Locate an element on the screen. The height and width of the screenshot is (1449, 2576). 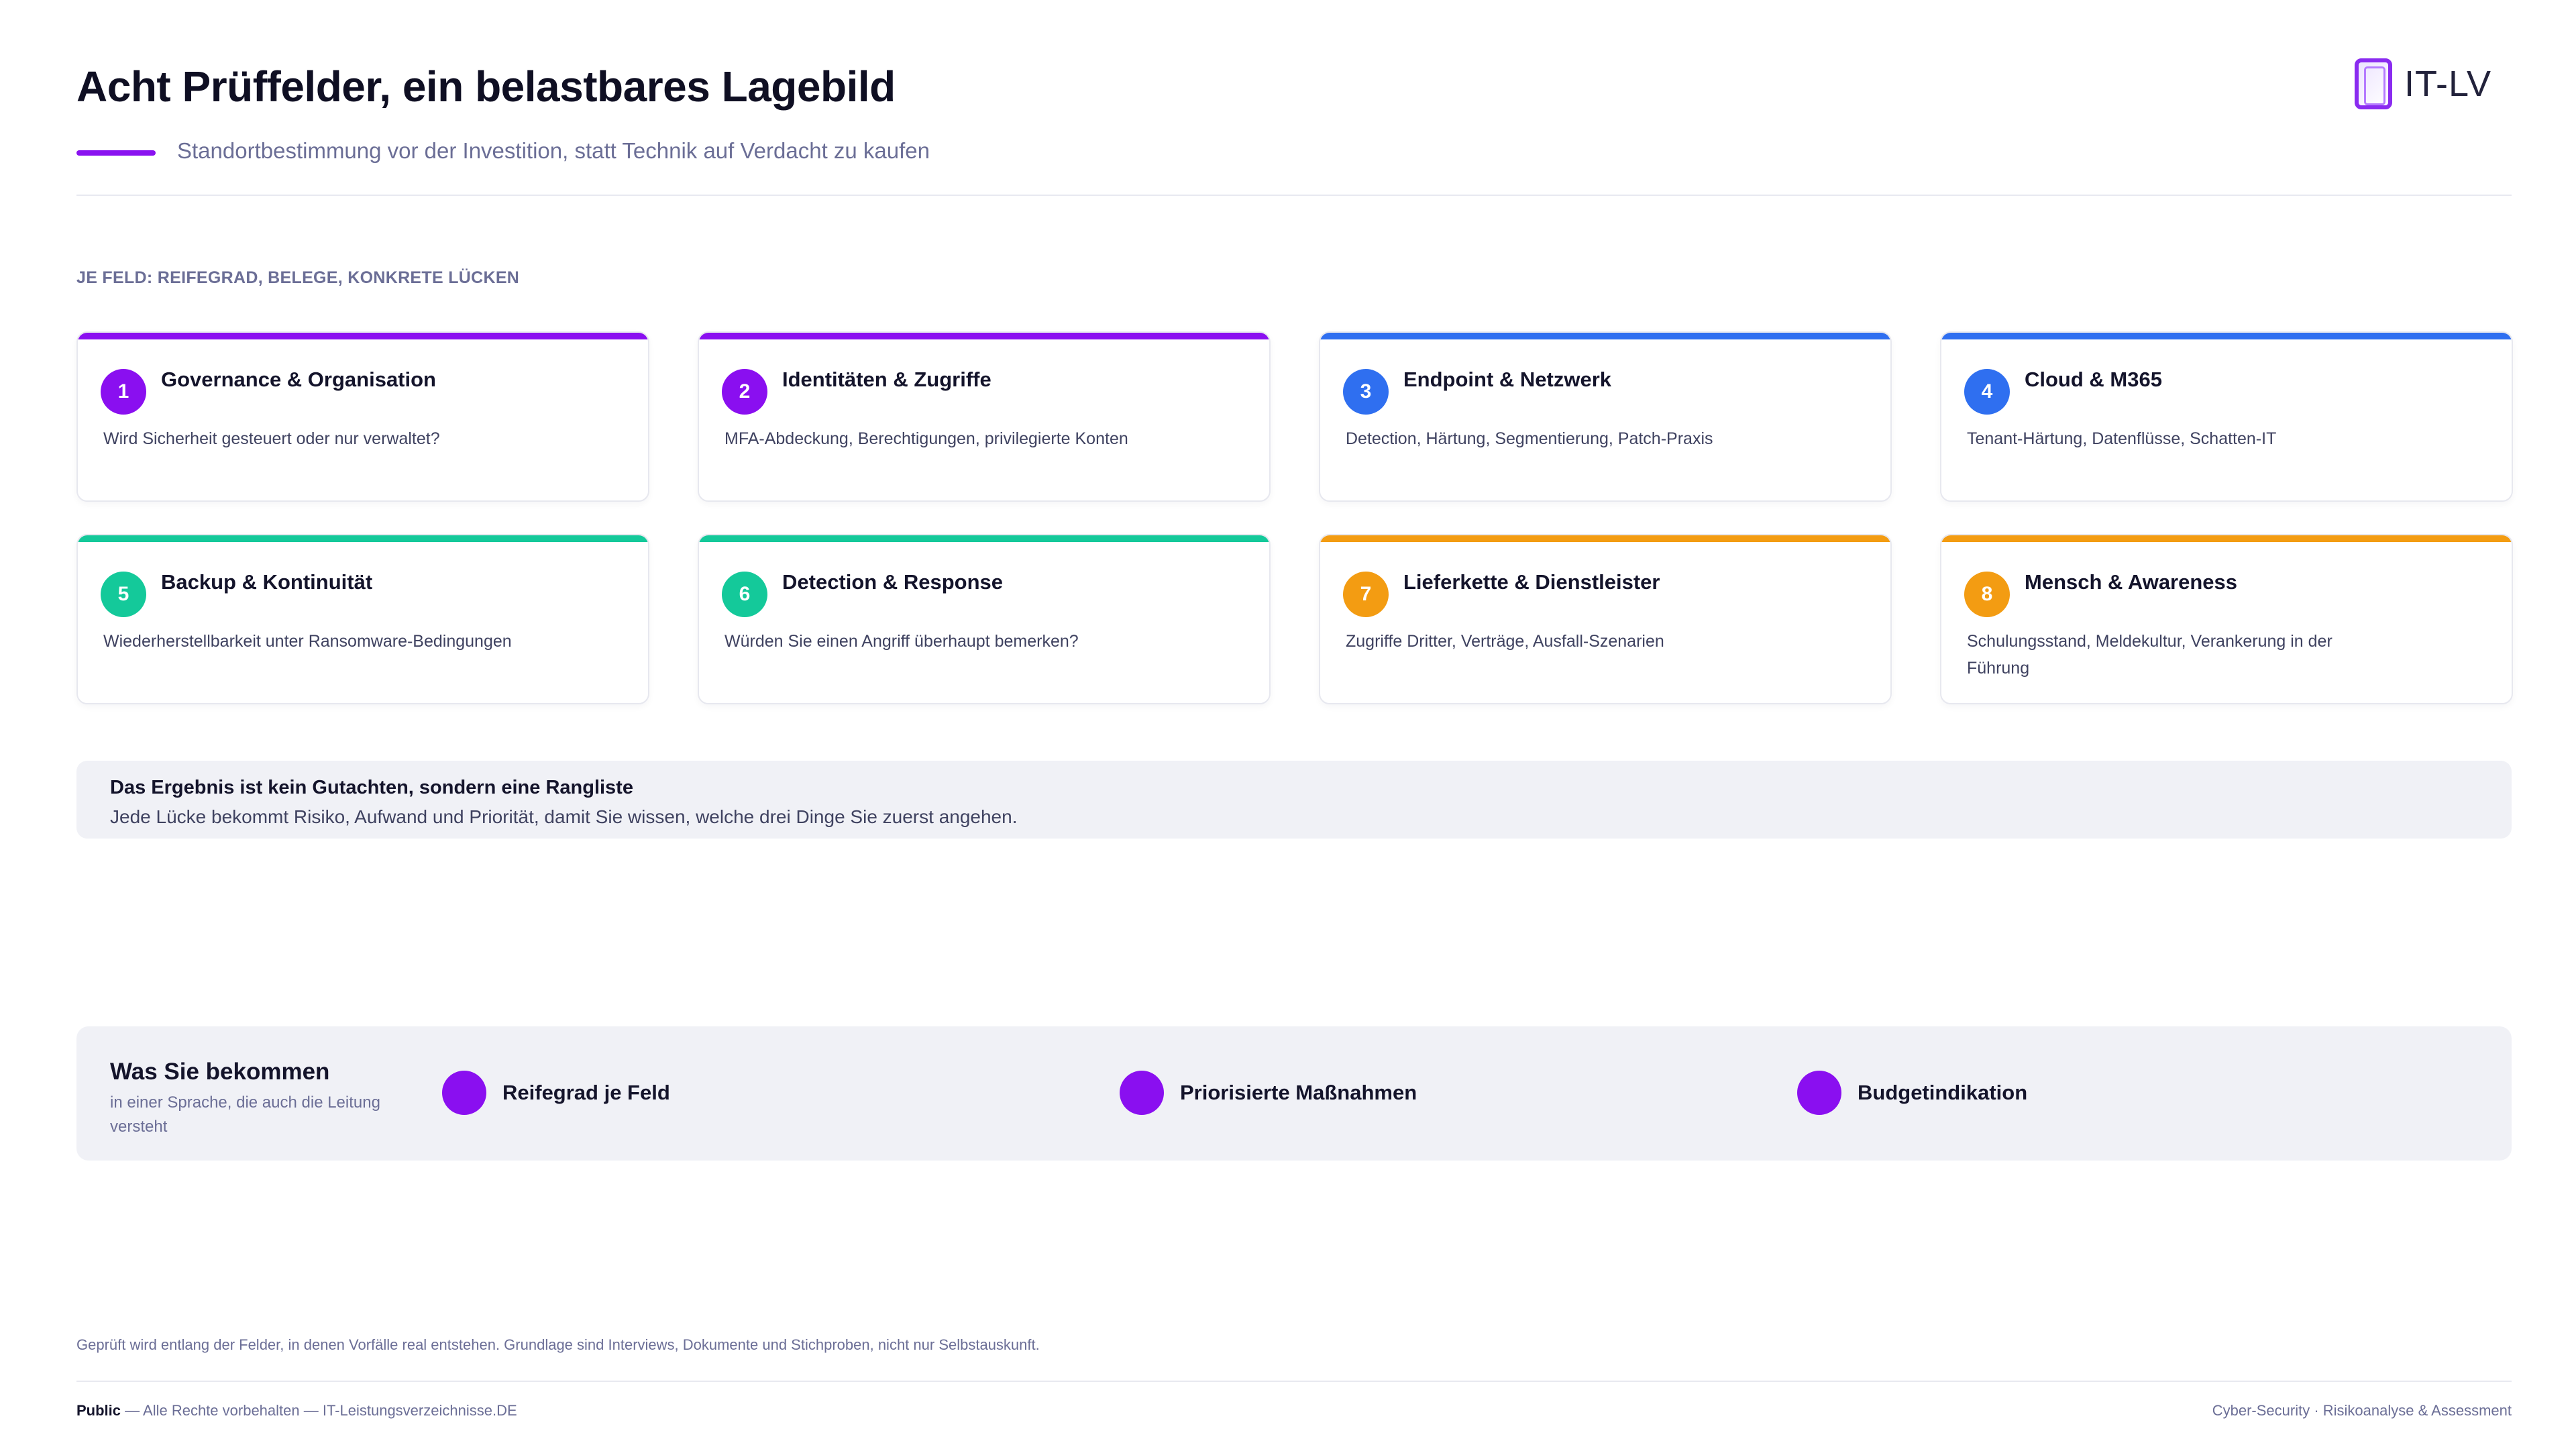
benefit-label: Reifegrad je Feld is located at coordinates (586, 1092).